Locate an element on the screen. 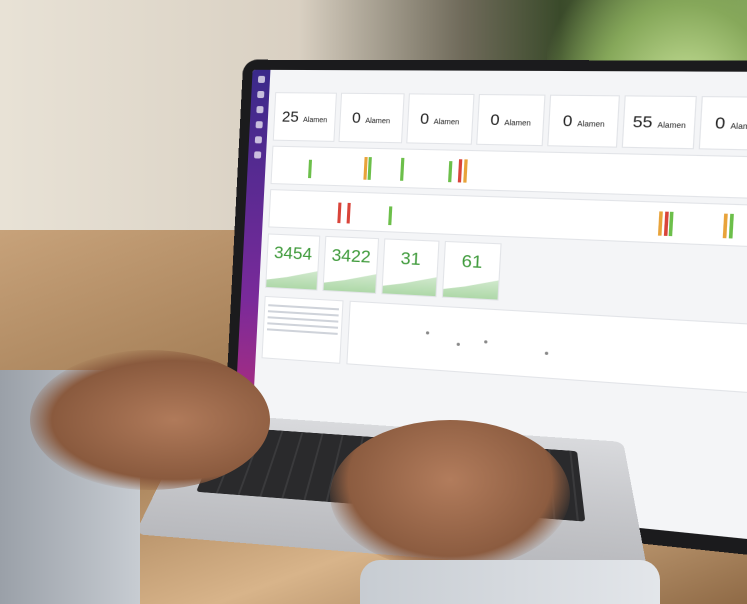 Image resolution: width=747 pixels, height=604 pixels. kpi-card: 61 is located at coordinates (471, 270).